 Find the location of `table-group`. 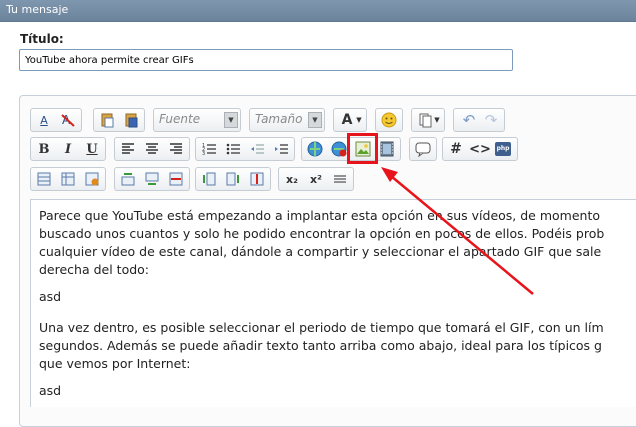

table-group is located at coordinates (68, 179).